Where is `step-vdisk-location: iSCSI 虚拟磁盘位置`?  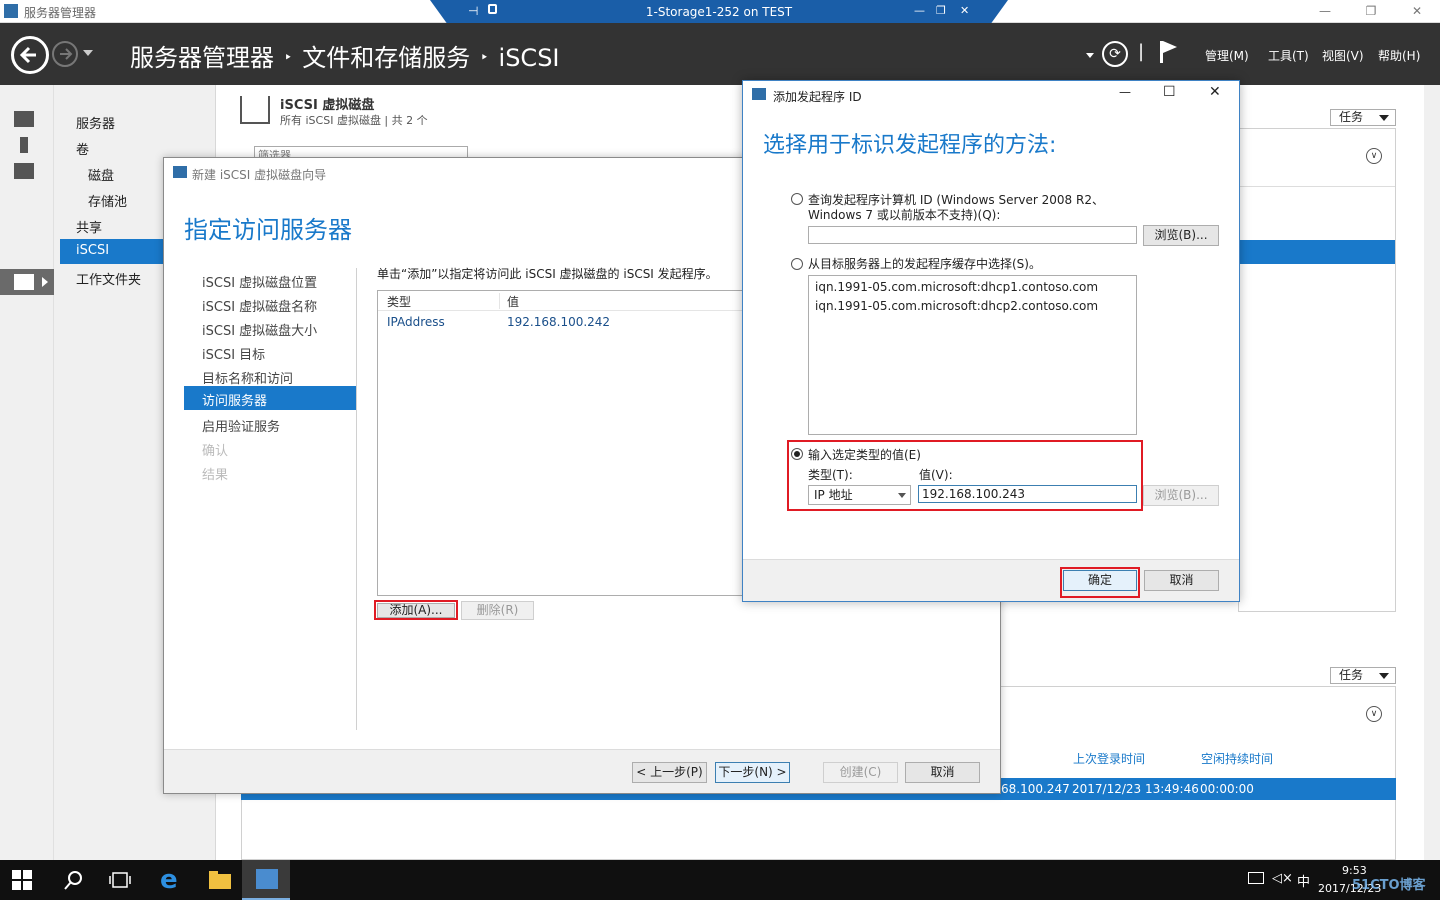 step-vdisk-location: iSCSI 虚拟磁盘位置 is located at coordinates (259, 281).